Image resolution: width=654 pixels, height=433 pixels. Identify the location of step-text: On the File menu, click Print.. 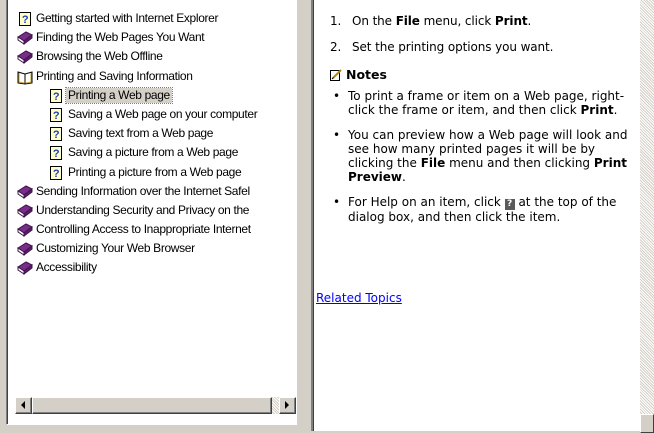
(441, 21).